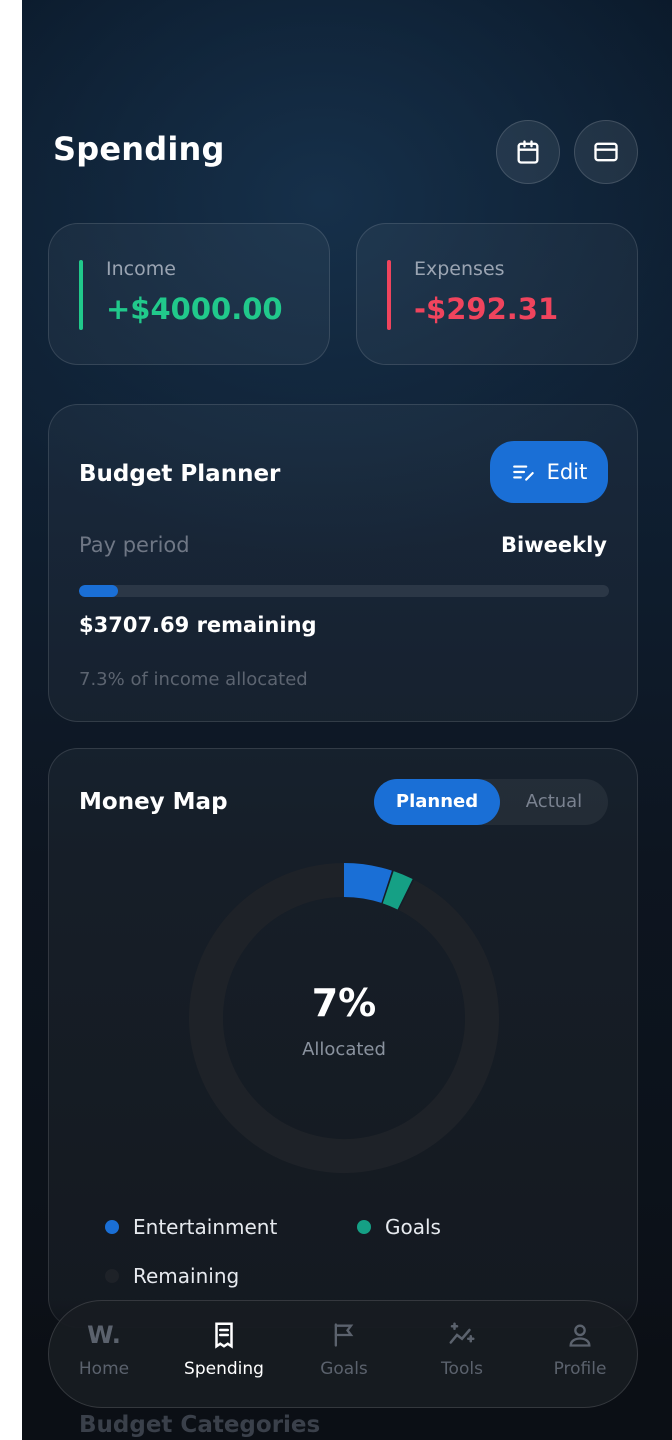  I want to click on calendar-icon, so click(528, 152).